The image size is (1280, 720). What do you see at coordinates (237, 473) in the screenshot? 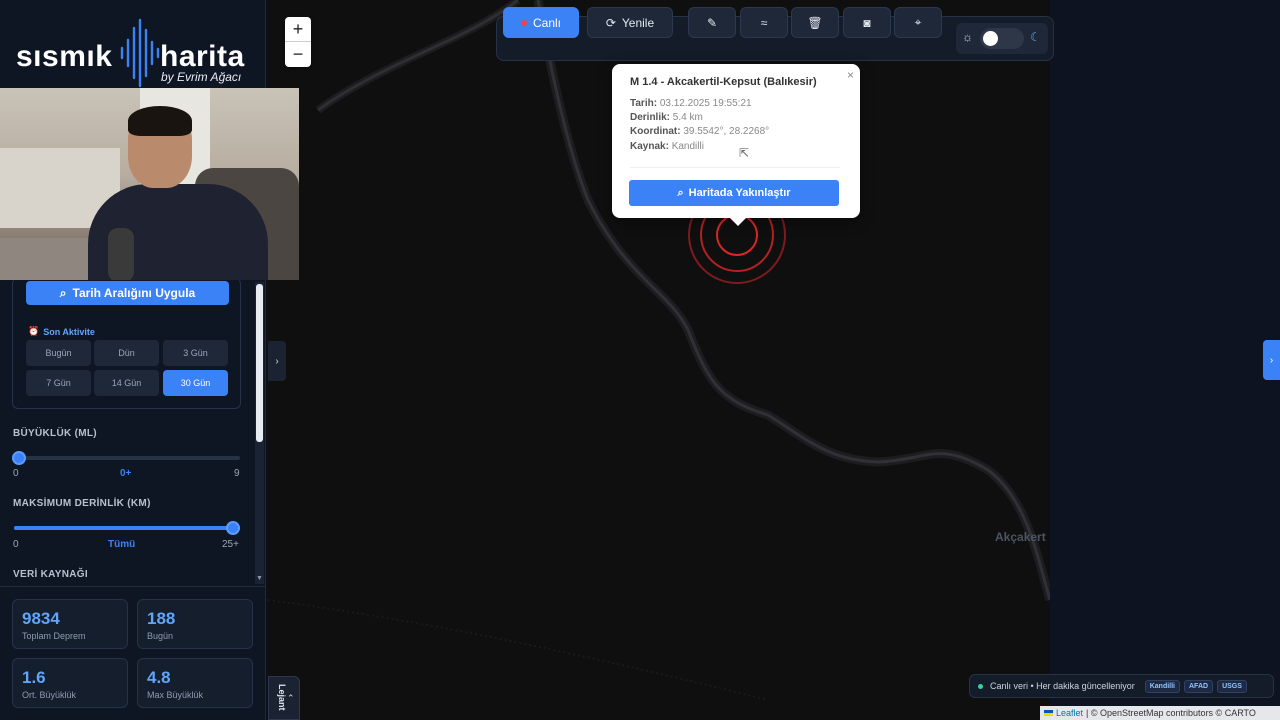
I see `magnitude-max: 9` at bounding box center [237, 473].